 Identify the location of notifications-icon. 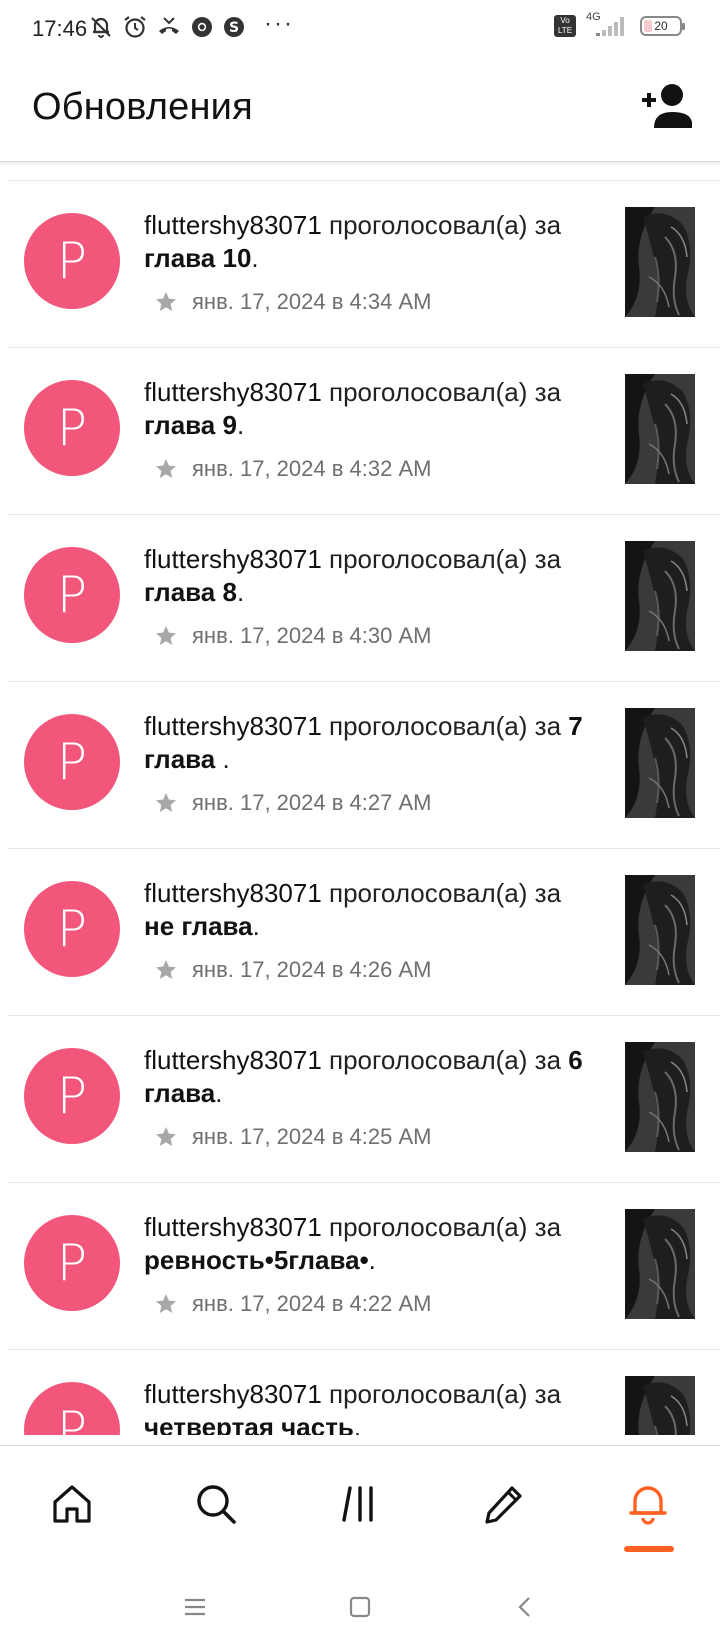
(648, 1505).